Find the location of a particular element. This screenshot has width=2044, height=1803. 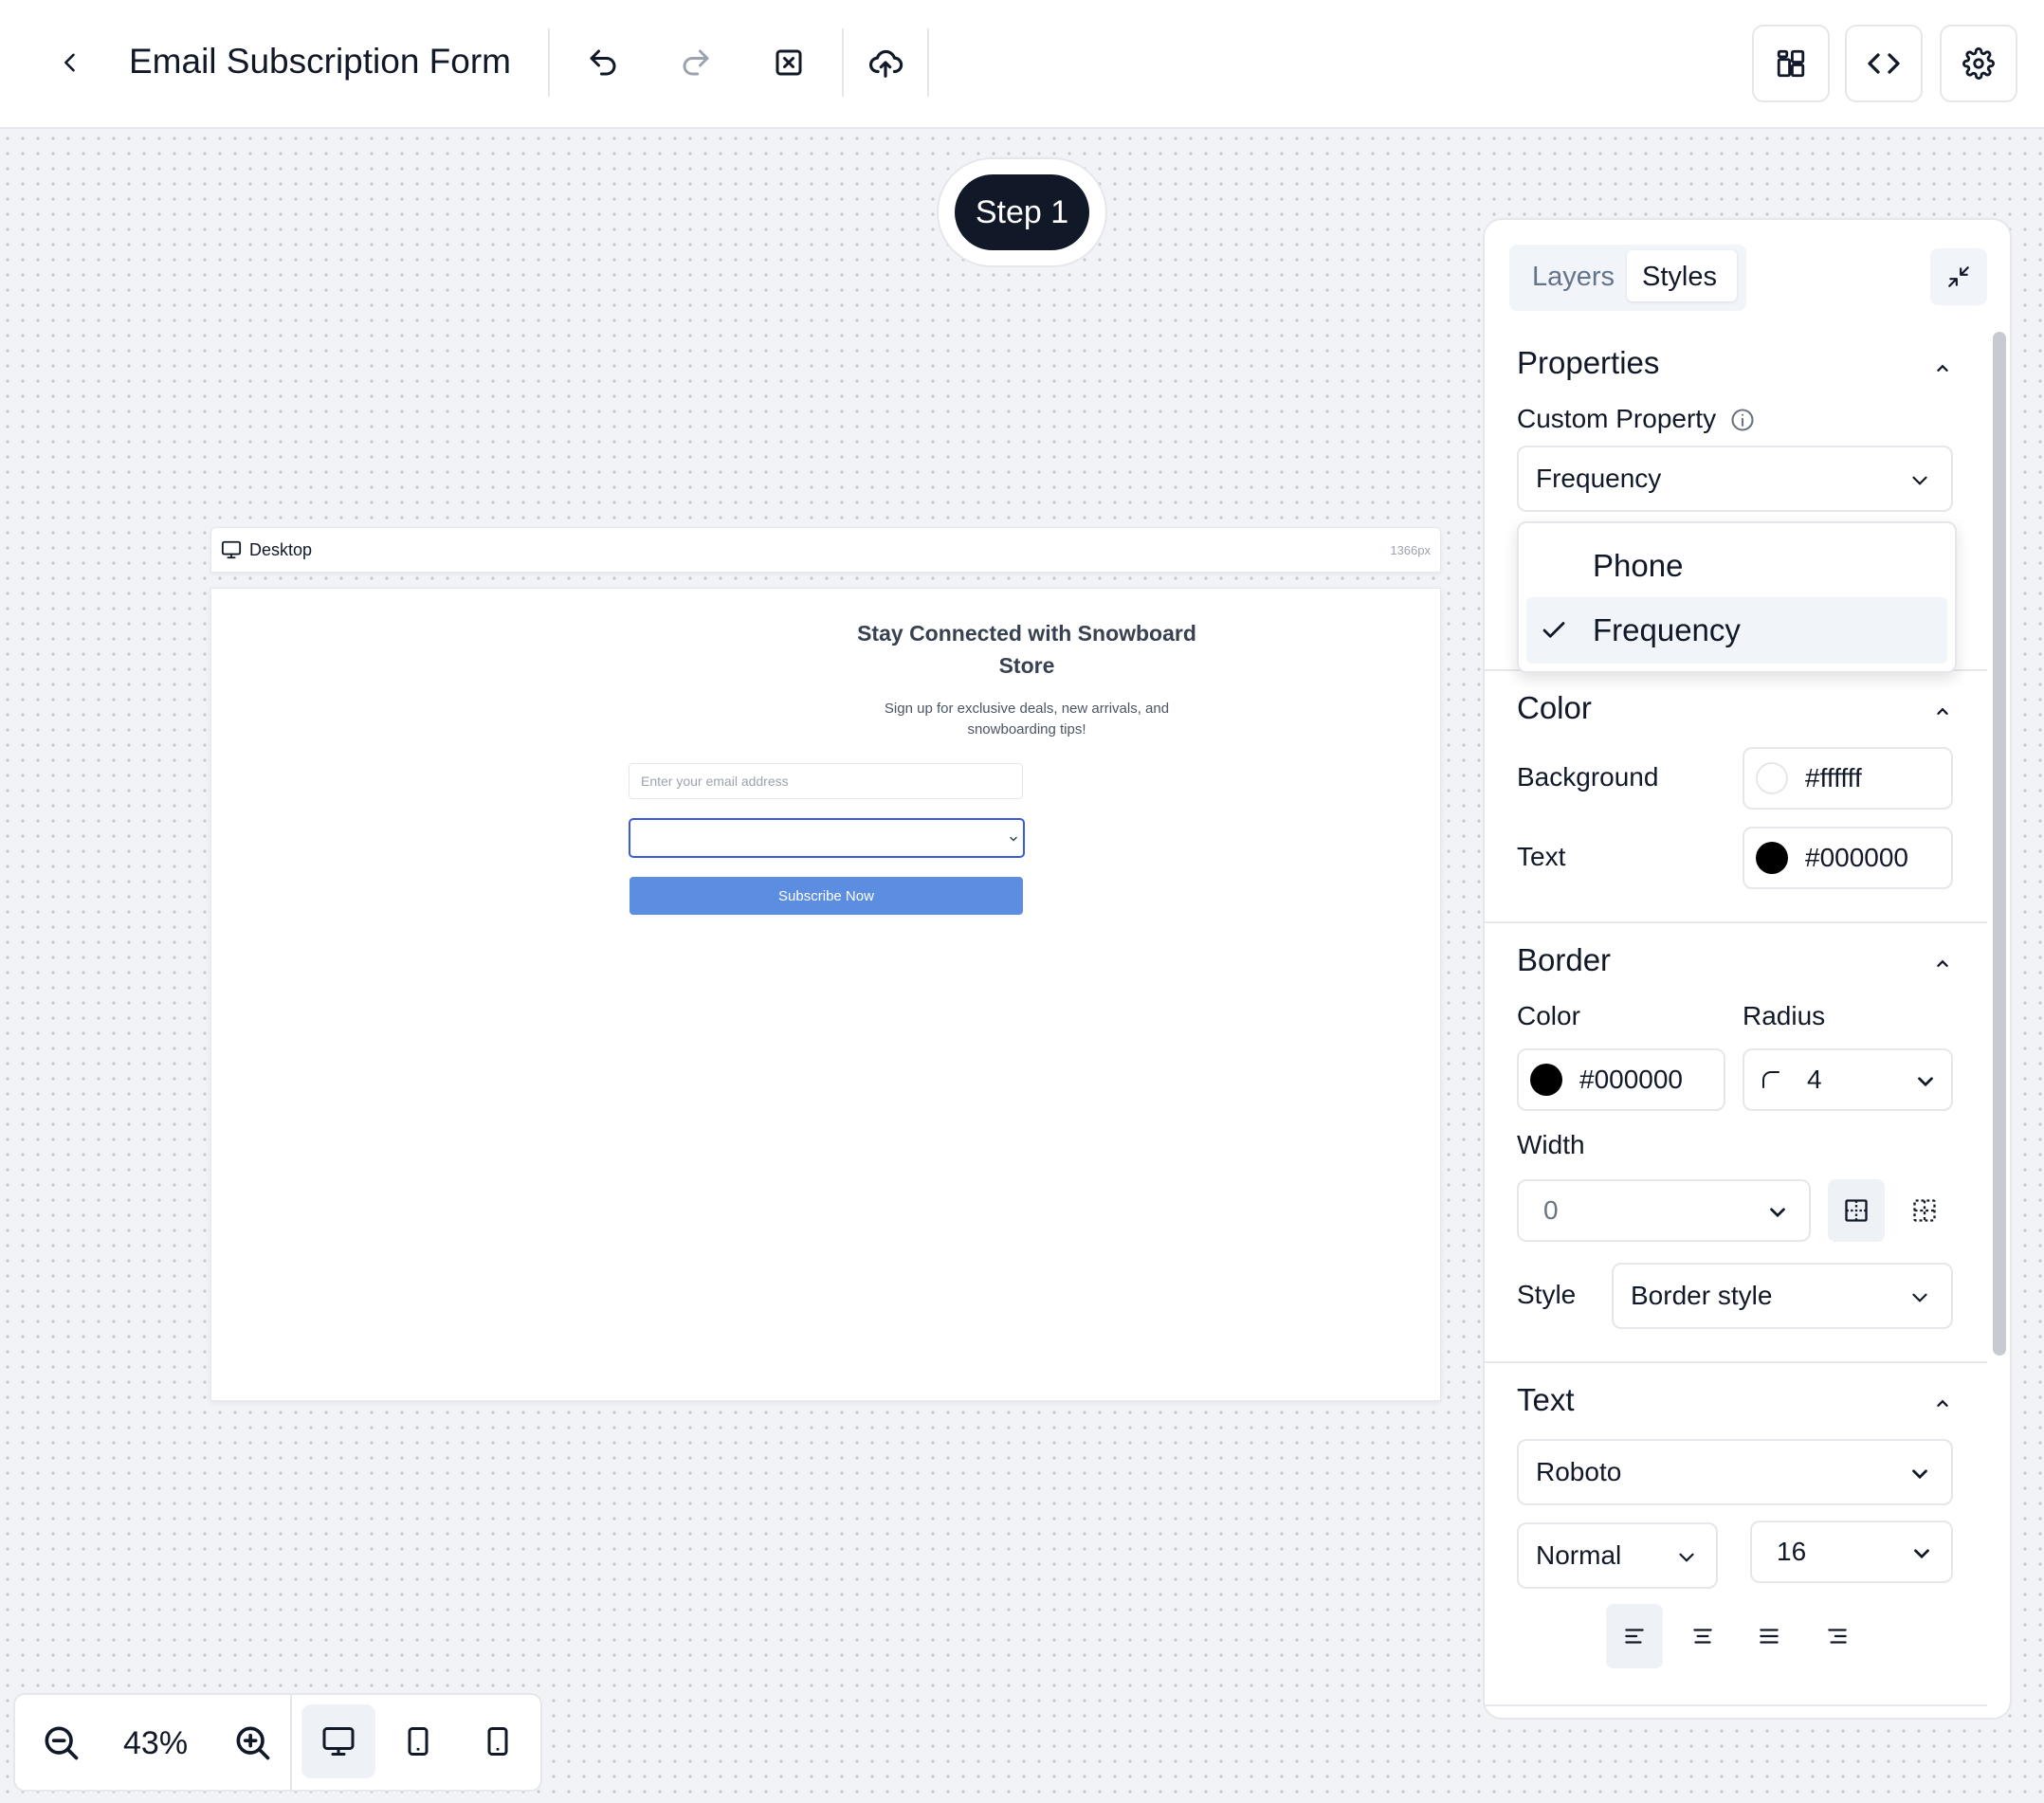

form-title: Stay Connected with Snowboard Store is located at coordinates (1026, 649).